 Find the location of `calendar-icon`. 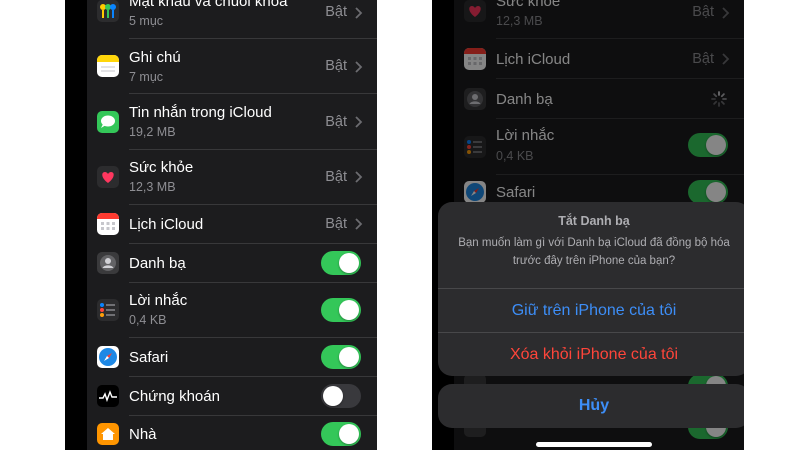

calendar-icon is located at coordinates (108, 224).